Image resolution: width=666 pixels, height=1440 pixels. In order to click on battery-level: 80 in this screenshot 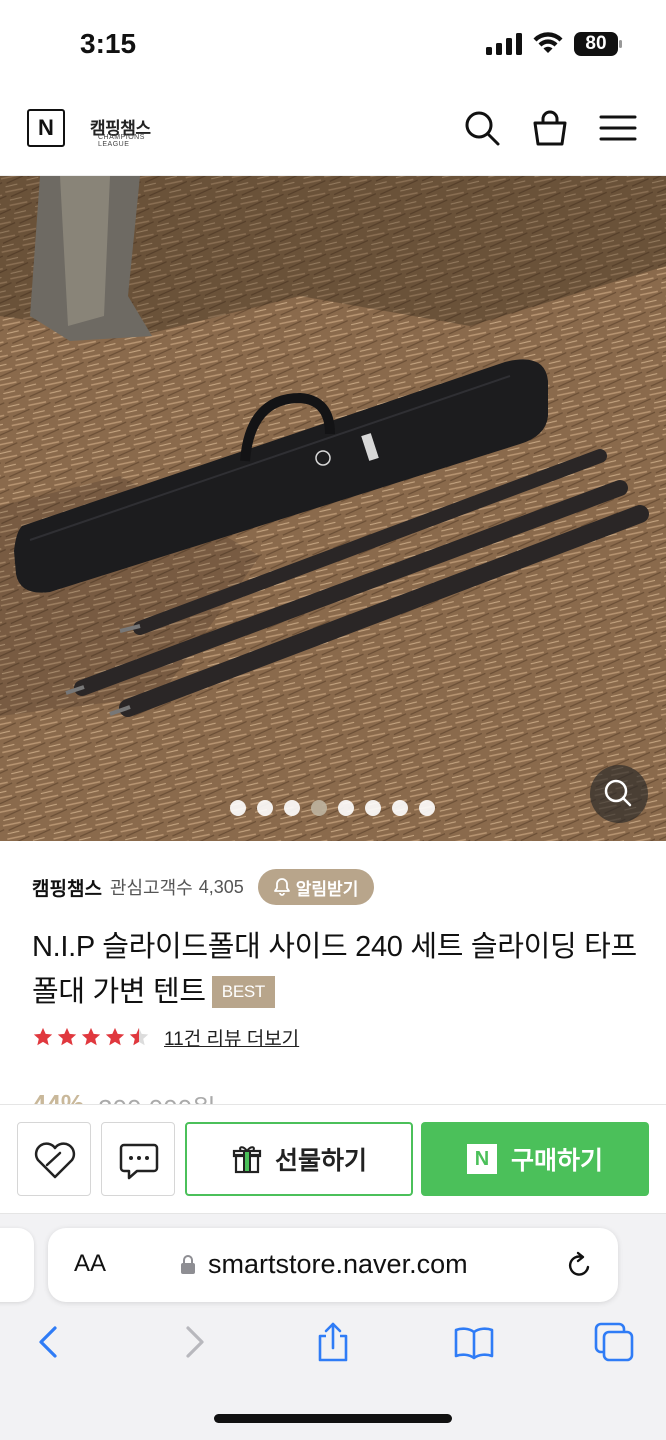, I will do `click(596, 44)`.